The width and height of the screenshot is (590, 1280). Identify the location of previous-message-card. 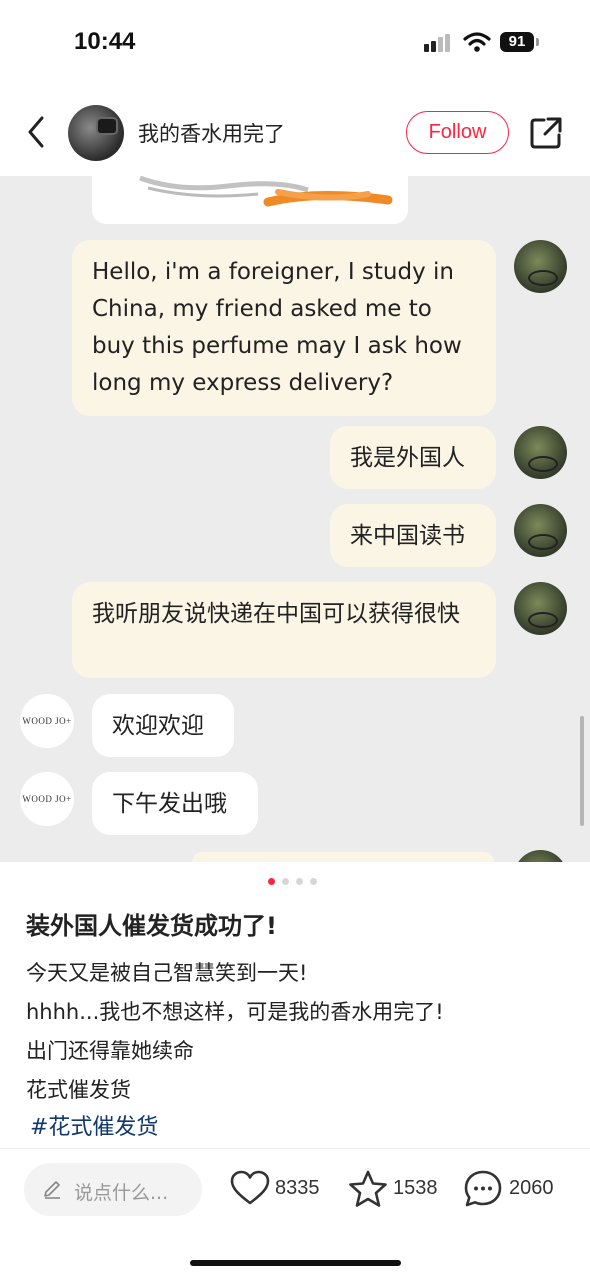
(250, 200).